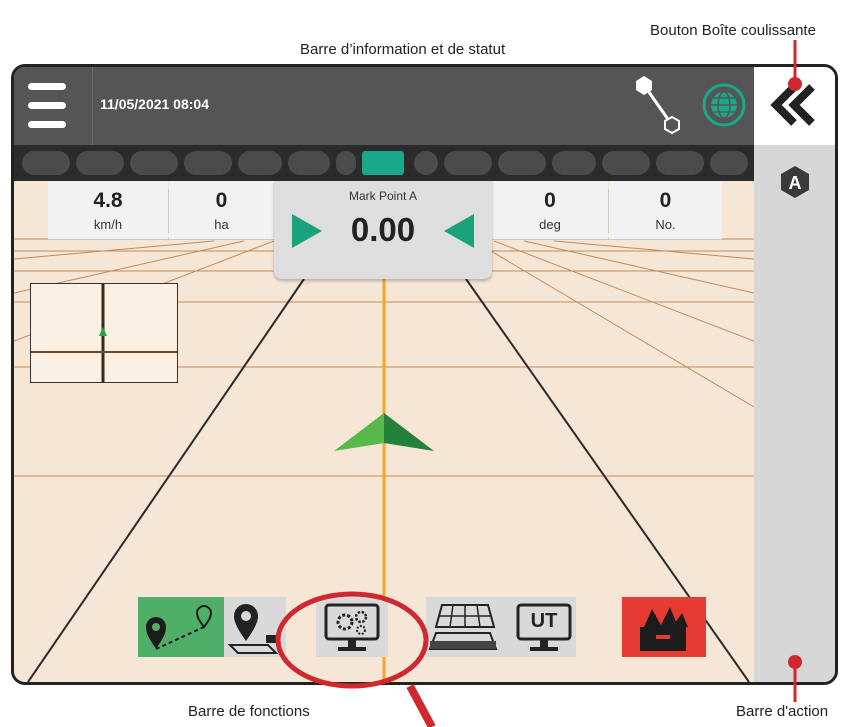  Describe the element at coordinates (724, 105) in the screenshot. I see `gnss-status-globe-icon` at that location.